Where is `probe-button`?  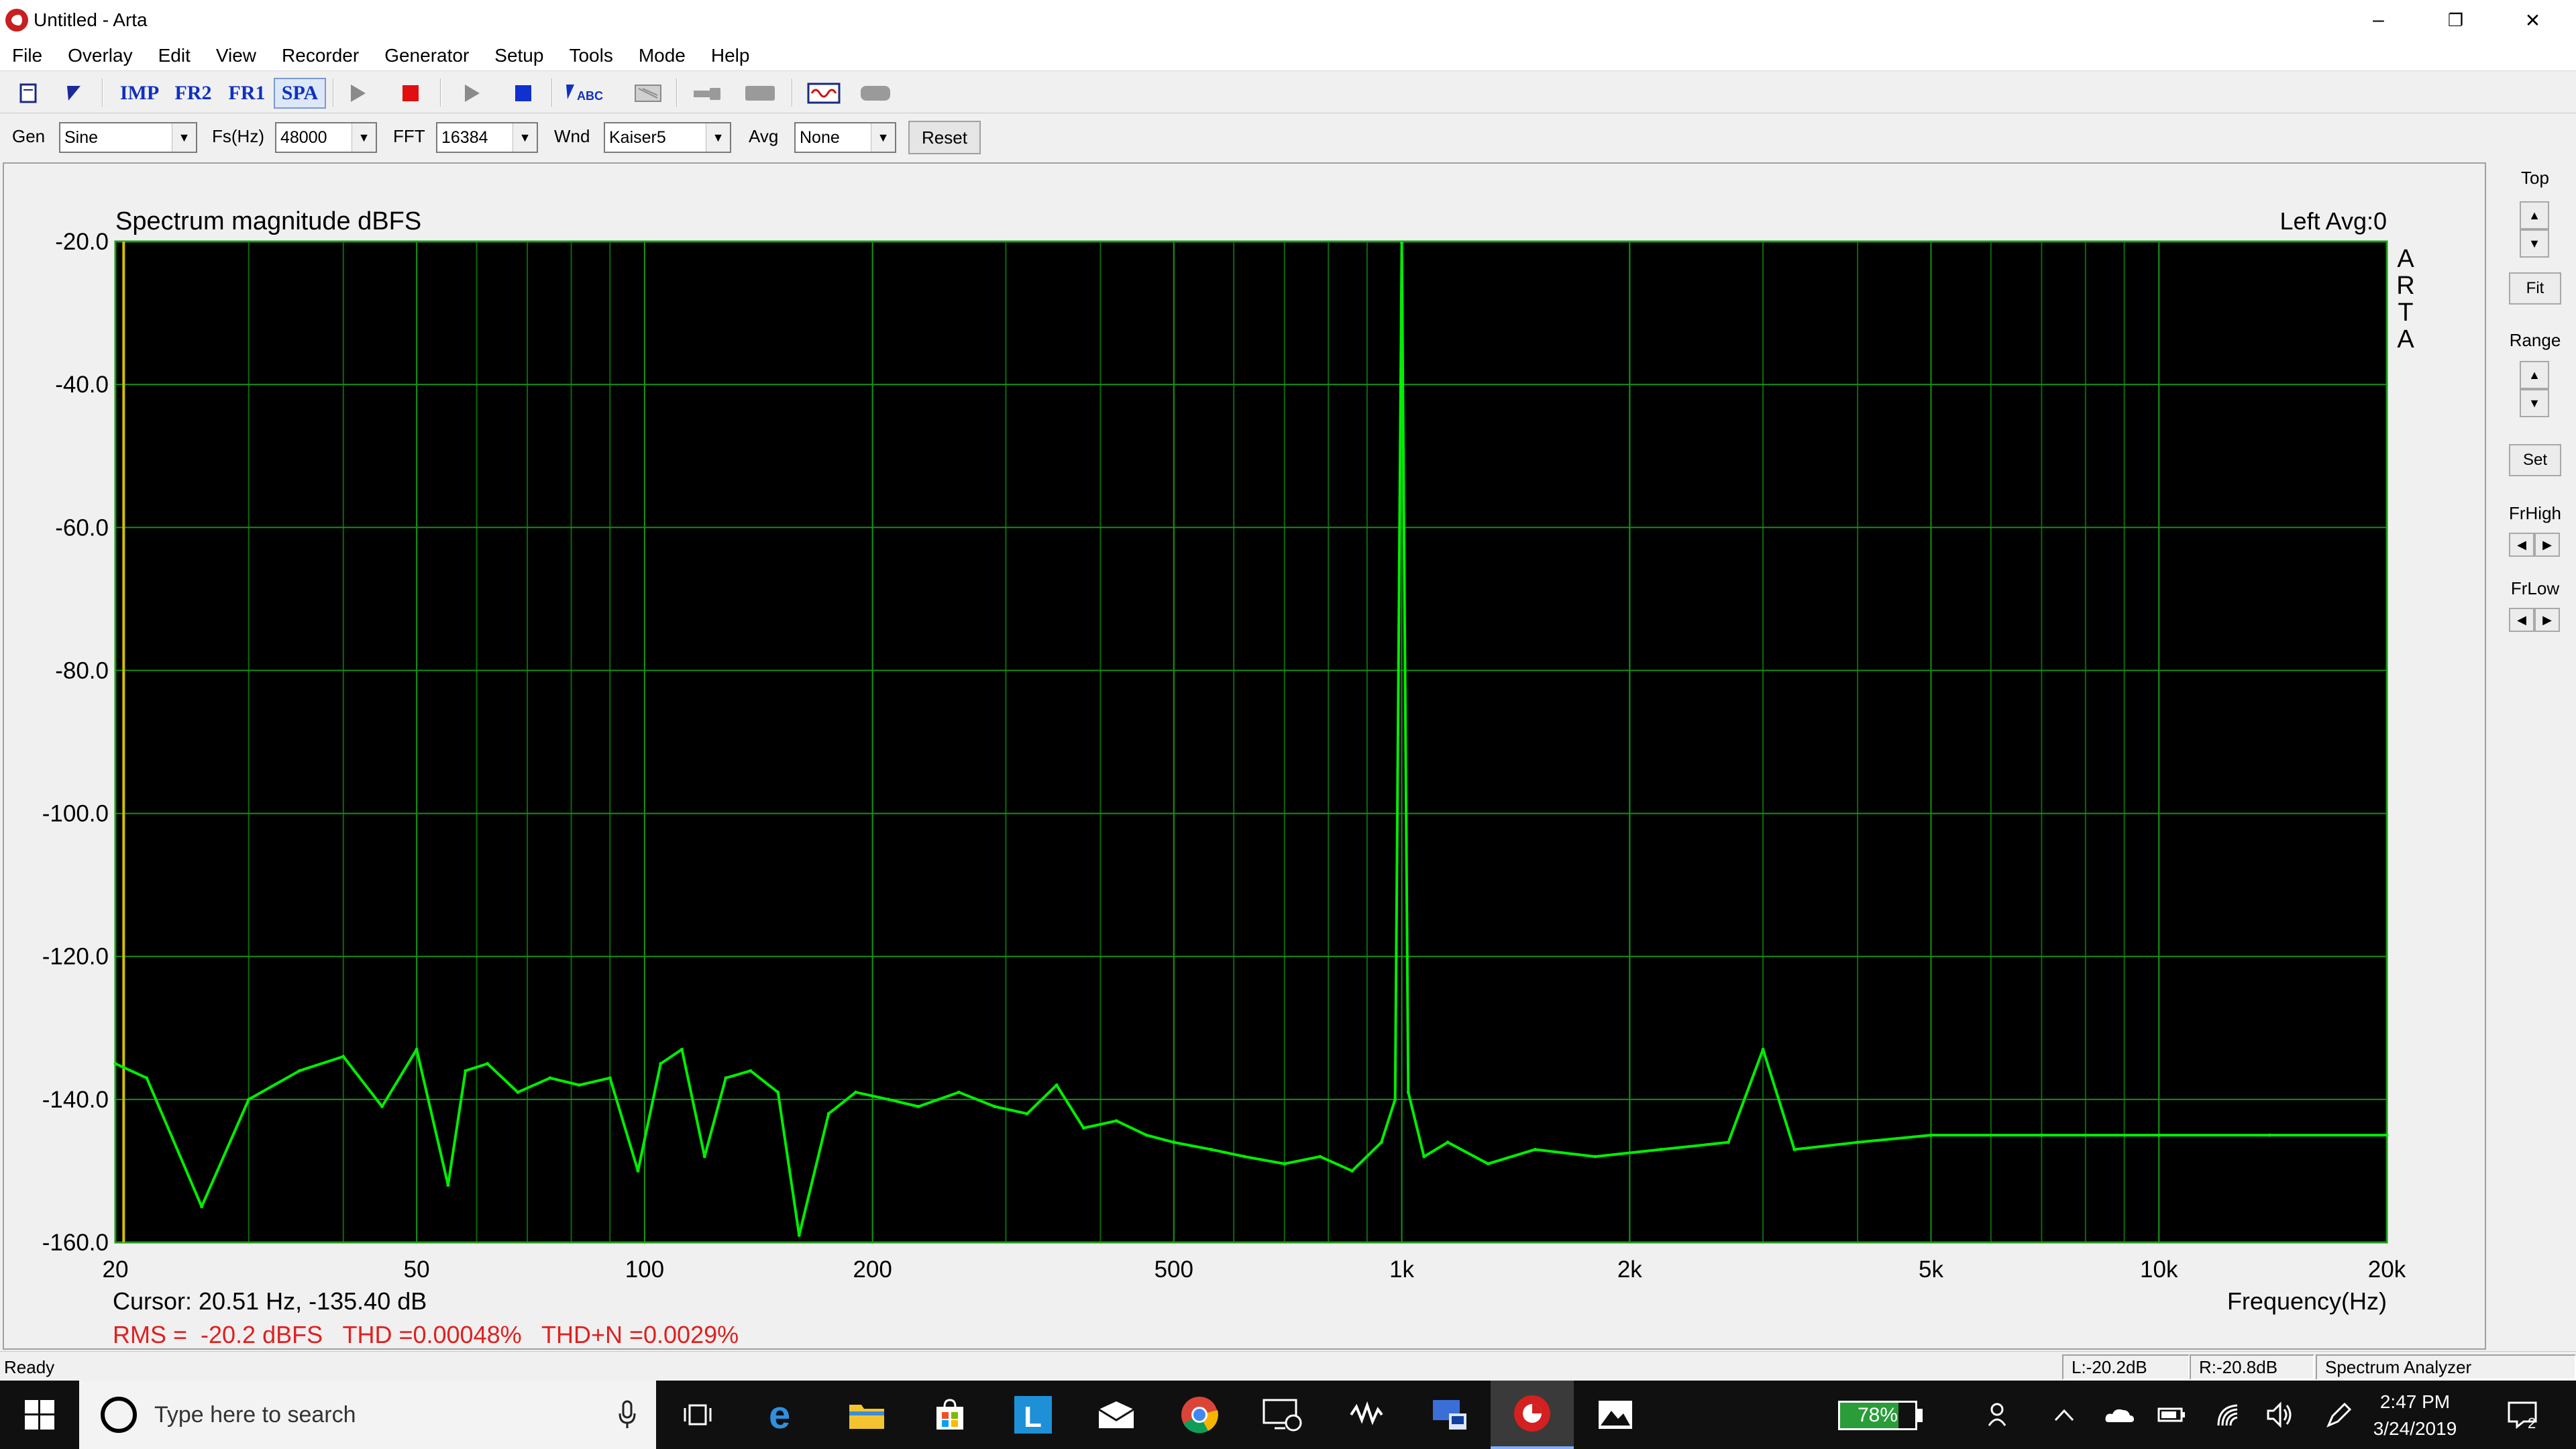 probe-button is located at coordinates (707, 93).